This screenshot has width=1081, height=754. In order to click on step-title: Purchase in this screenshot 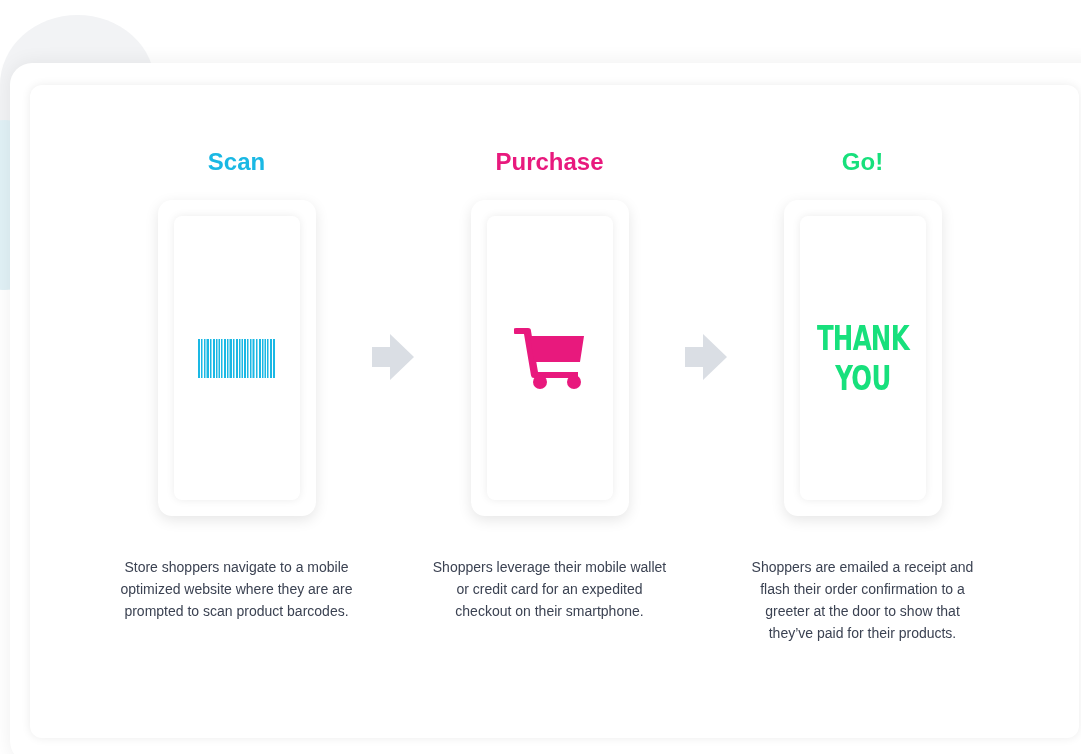, I will do `click(549, 162)`.